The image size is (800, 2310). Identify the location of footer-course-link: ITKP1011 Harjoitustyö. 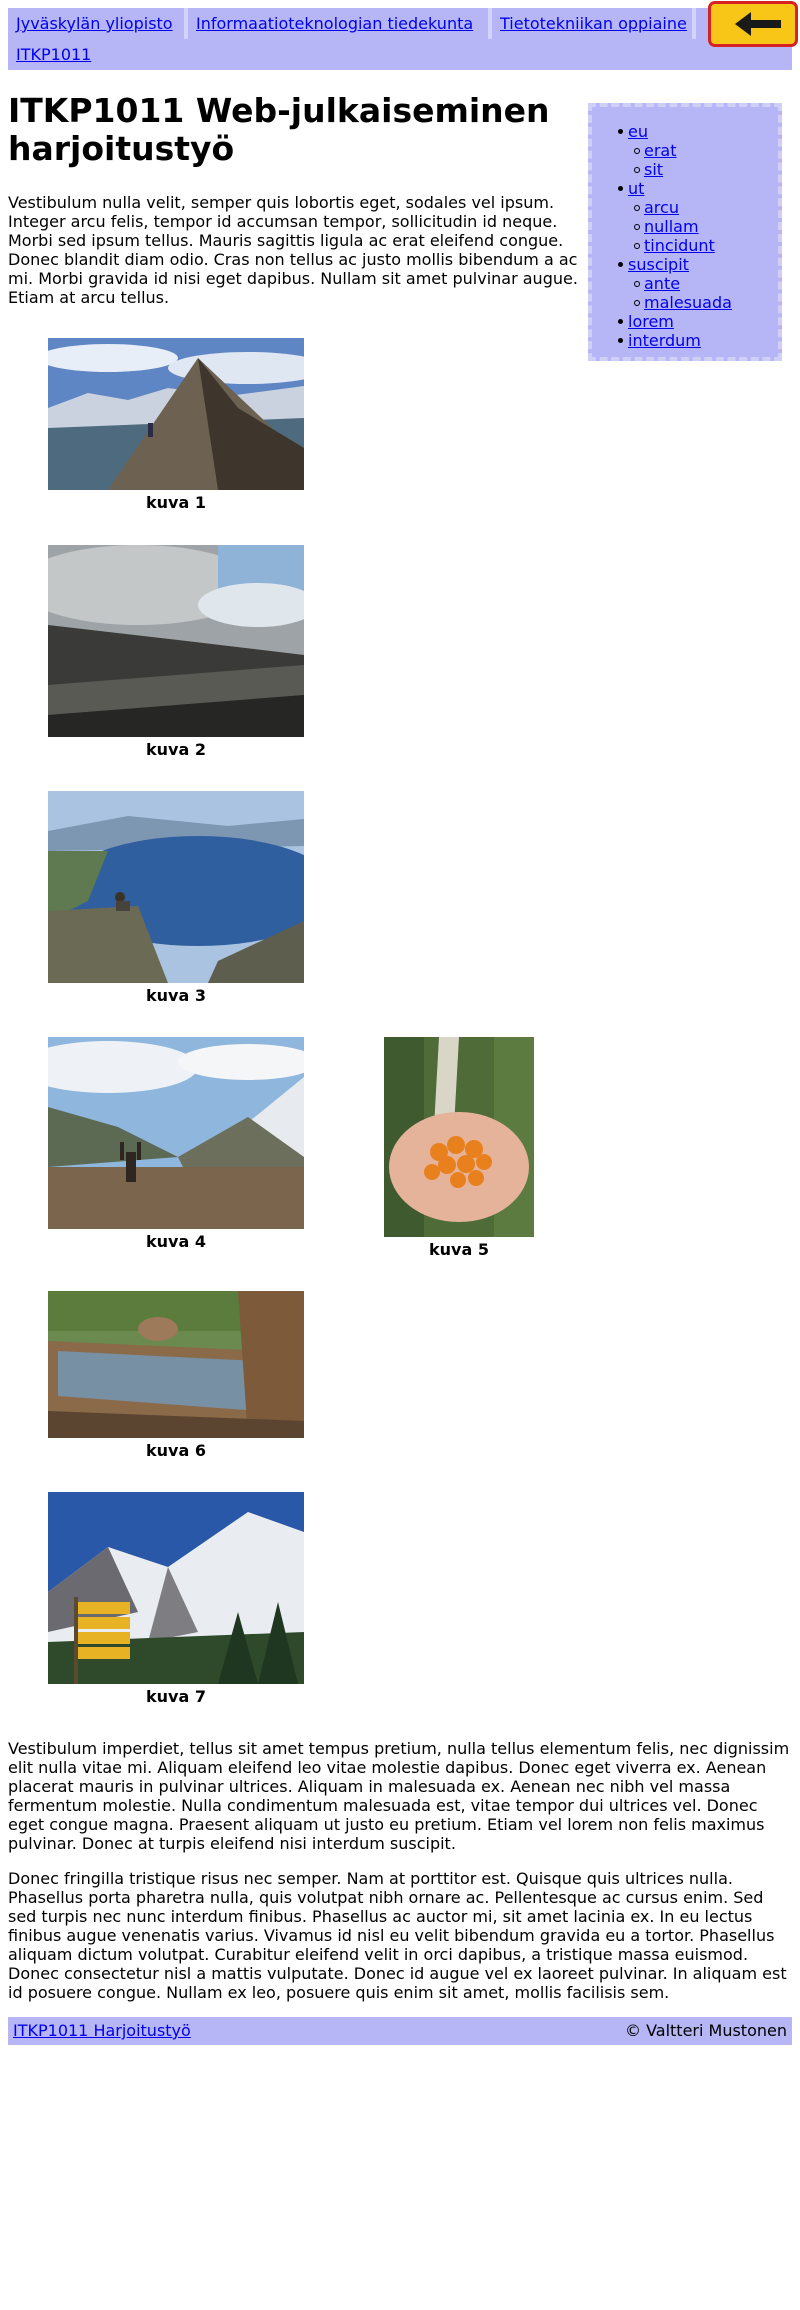
(102, 2030).